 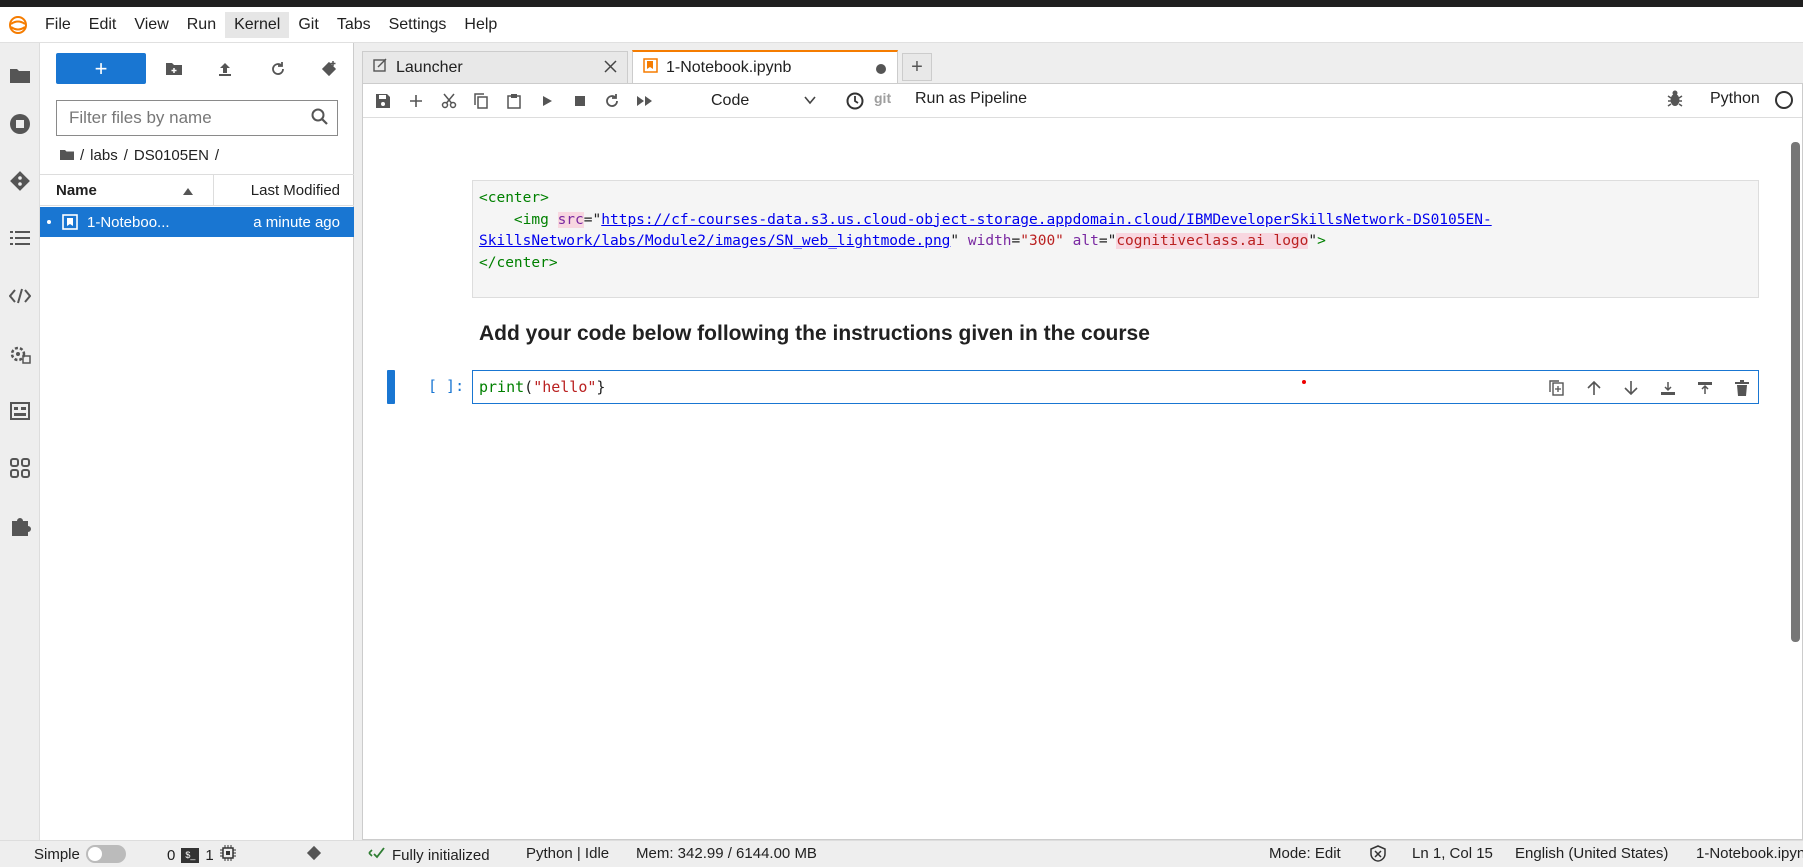 I want to click on lsp-check-icon, so click(x=377, y=855).